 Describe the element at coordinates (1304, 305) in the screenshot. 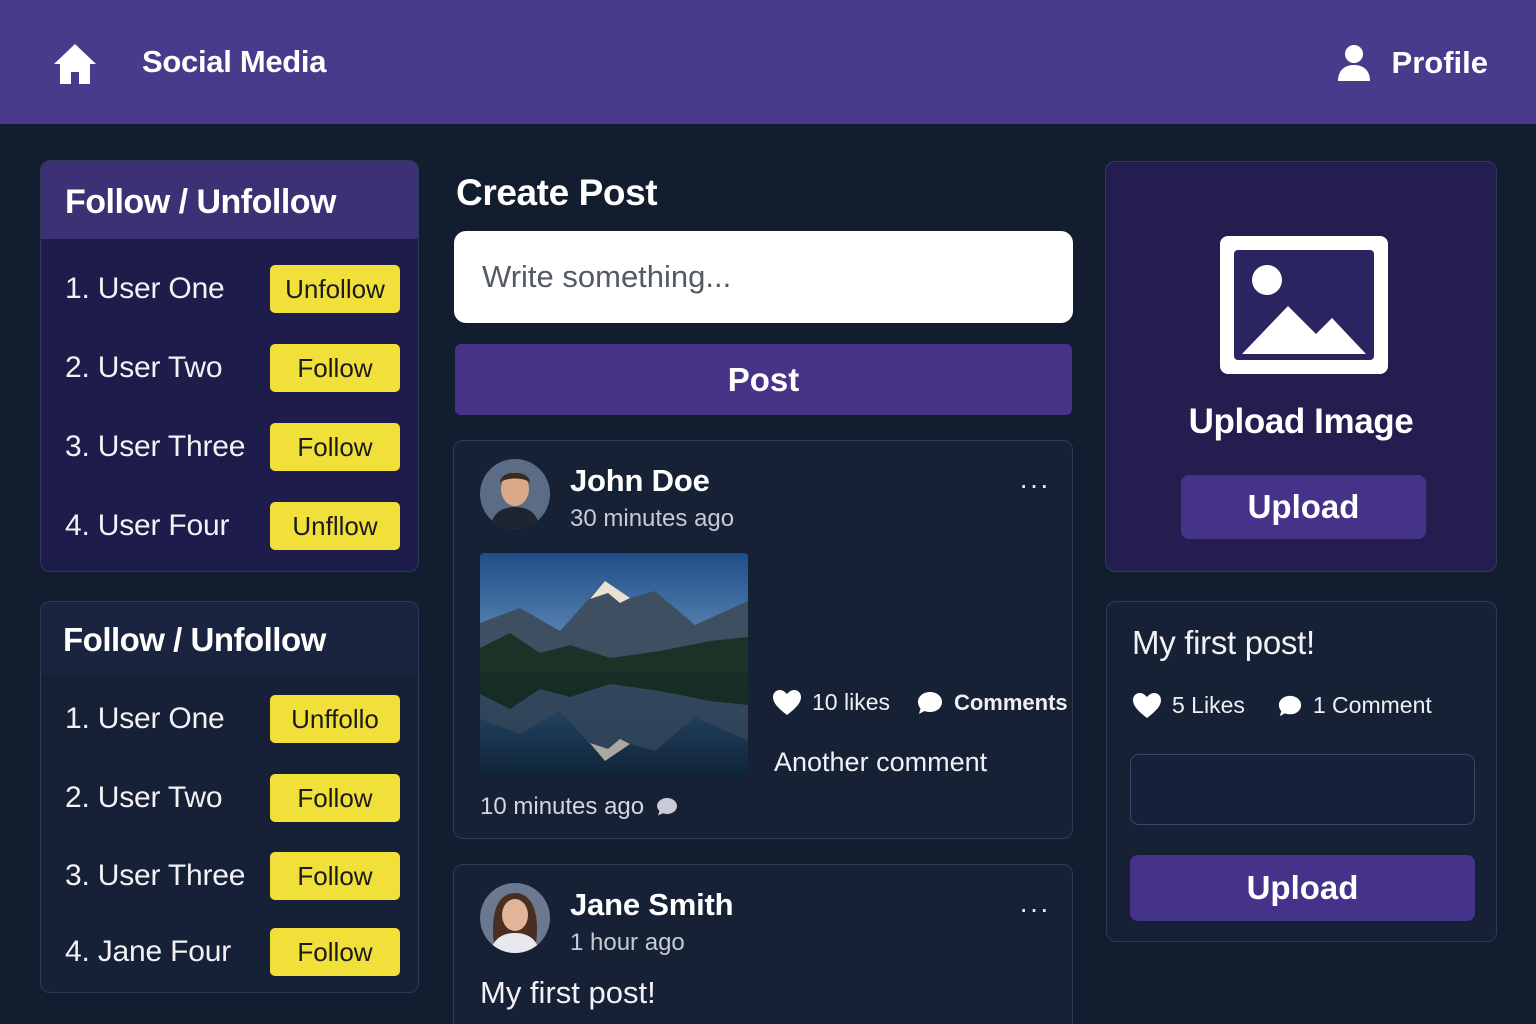

I see `image-icon` at that location.